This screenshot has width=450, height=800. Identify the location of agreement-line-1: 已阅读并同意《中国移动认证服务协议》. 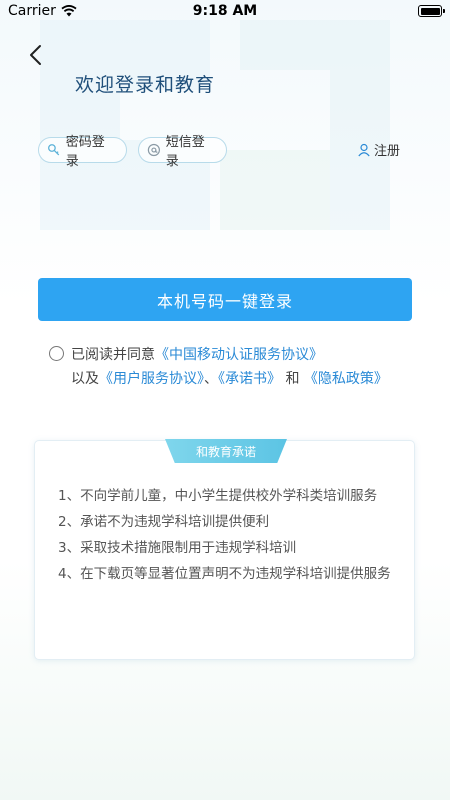
(197, 354).